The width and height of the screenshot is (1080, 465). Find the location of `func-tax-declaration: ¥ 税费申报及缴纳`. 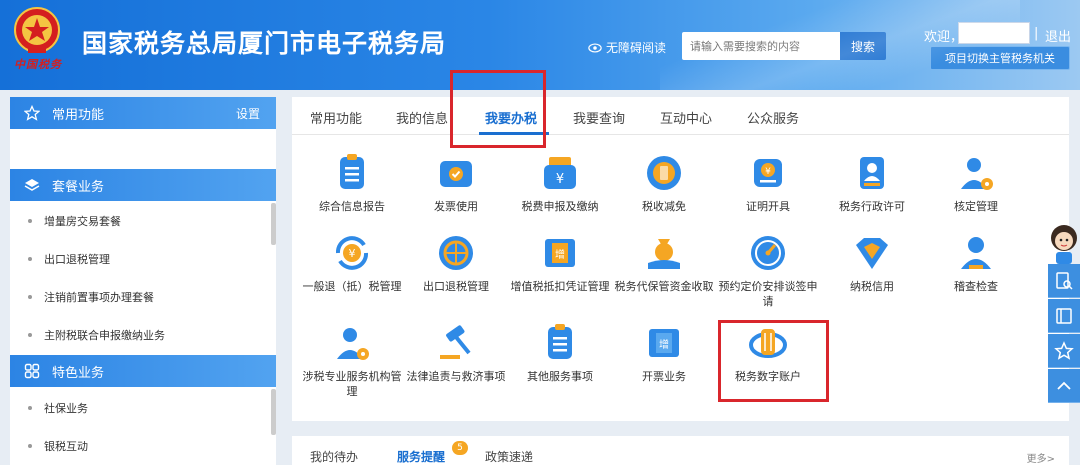

func-tax-declaration: ¥ 税费申报及缴纳 is located at coordinates (560, 183).